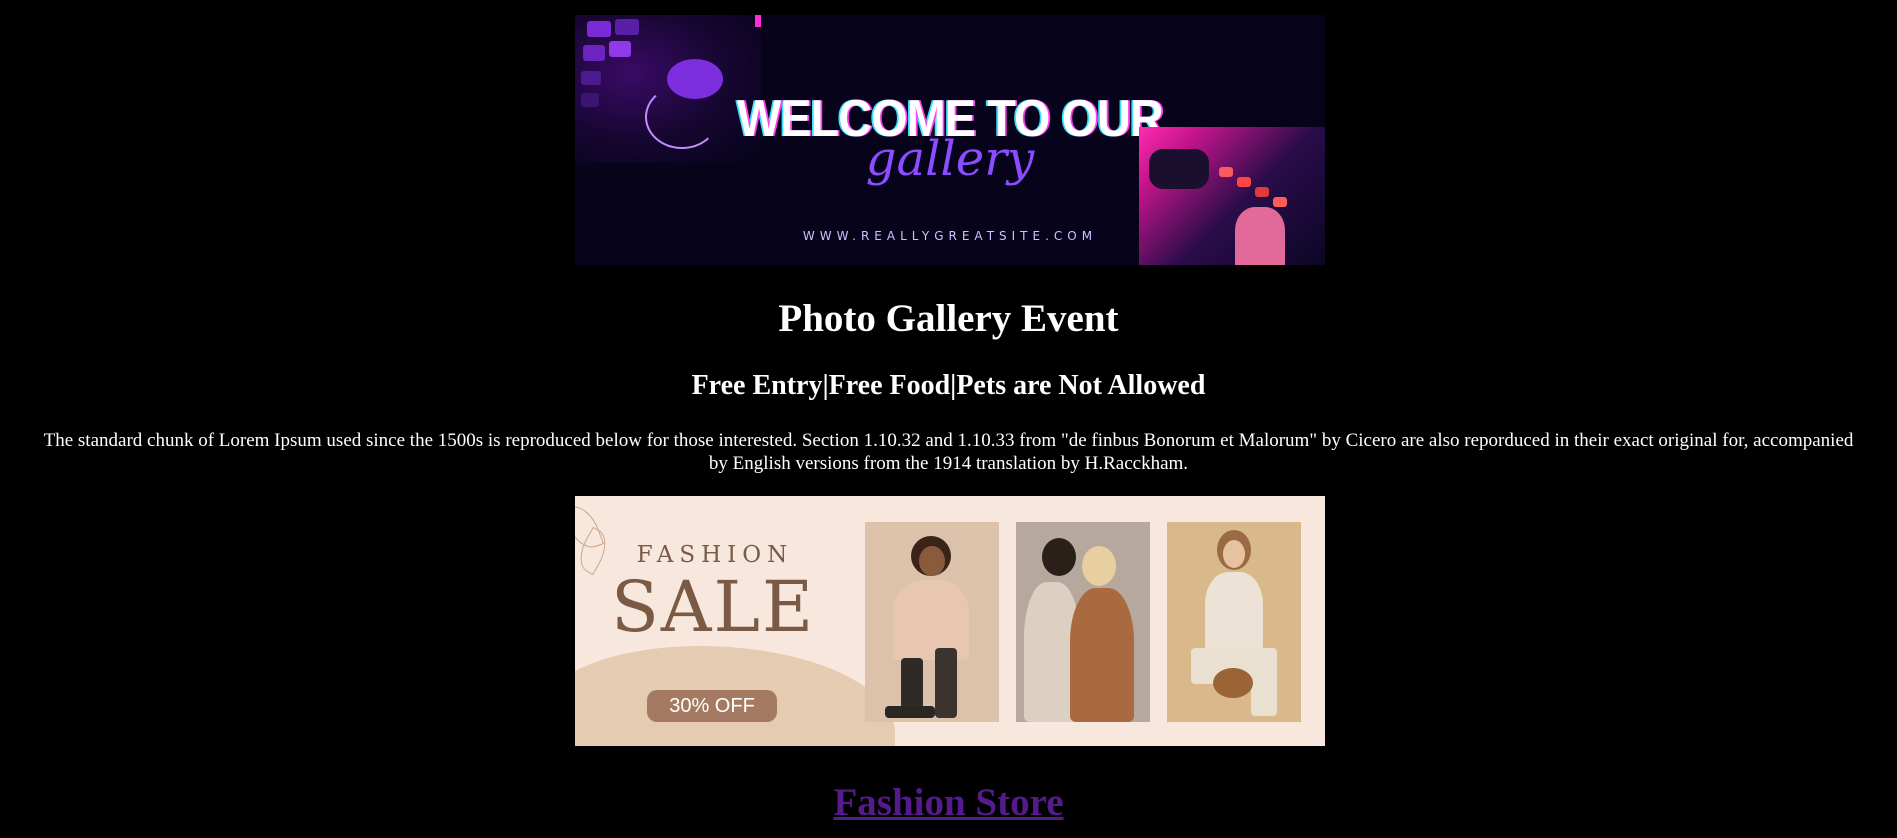  I want to click on event-title: Photo Gallery Event, so click(948, 318).